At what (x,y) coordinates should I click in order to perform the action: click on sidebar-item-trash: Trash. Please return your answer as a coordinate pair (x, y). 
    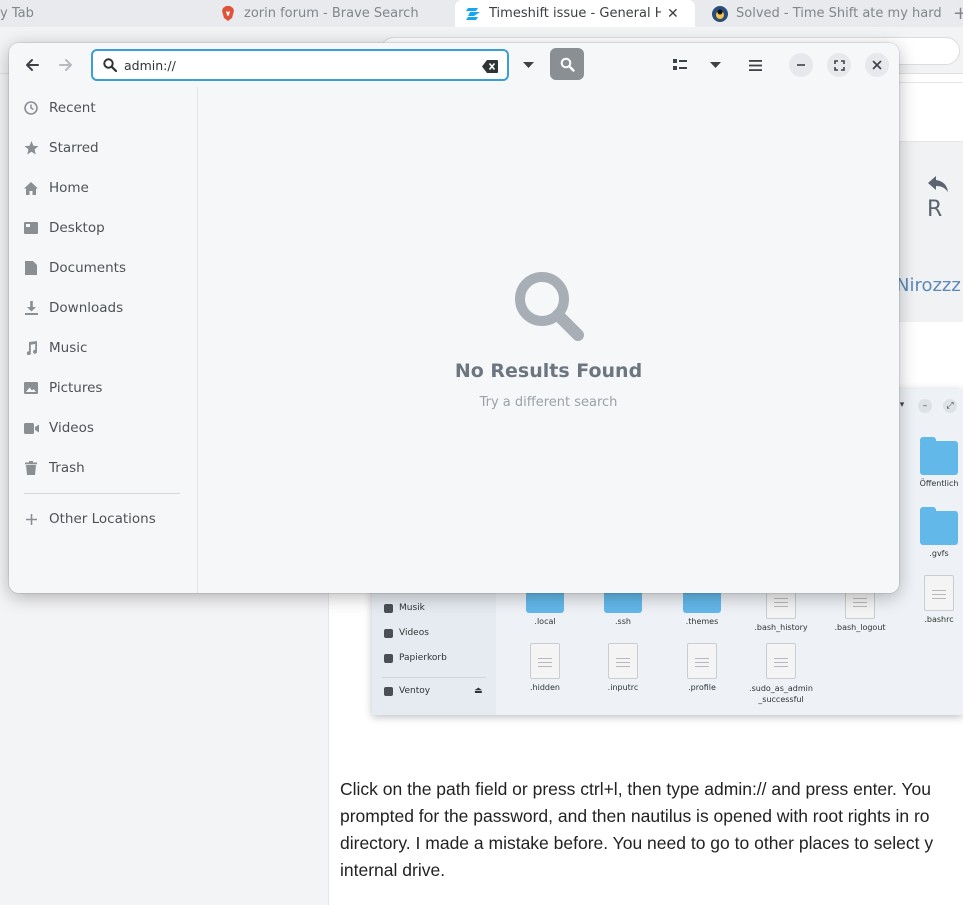
    Looking at the image, I should click on (103, 468).